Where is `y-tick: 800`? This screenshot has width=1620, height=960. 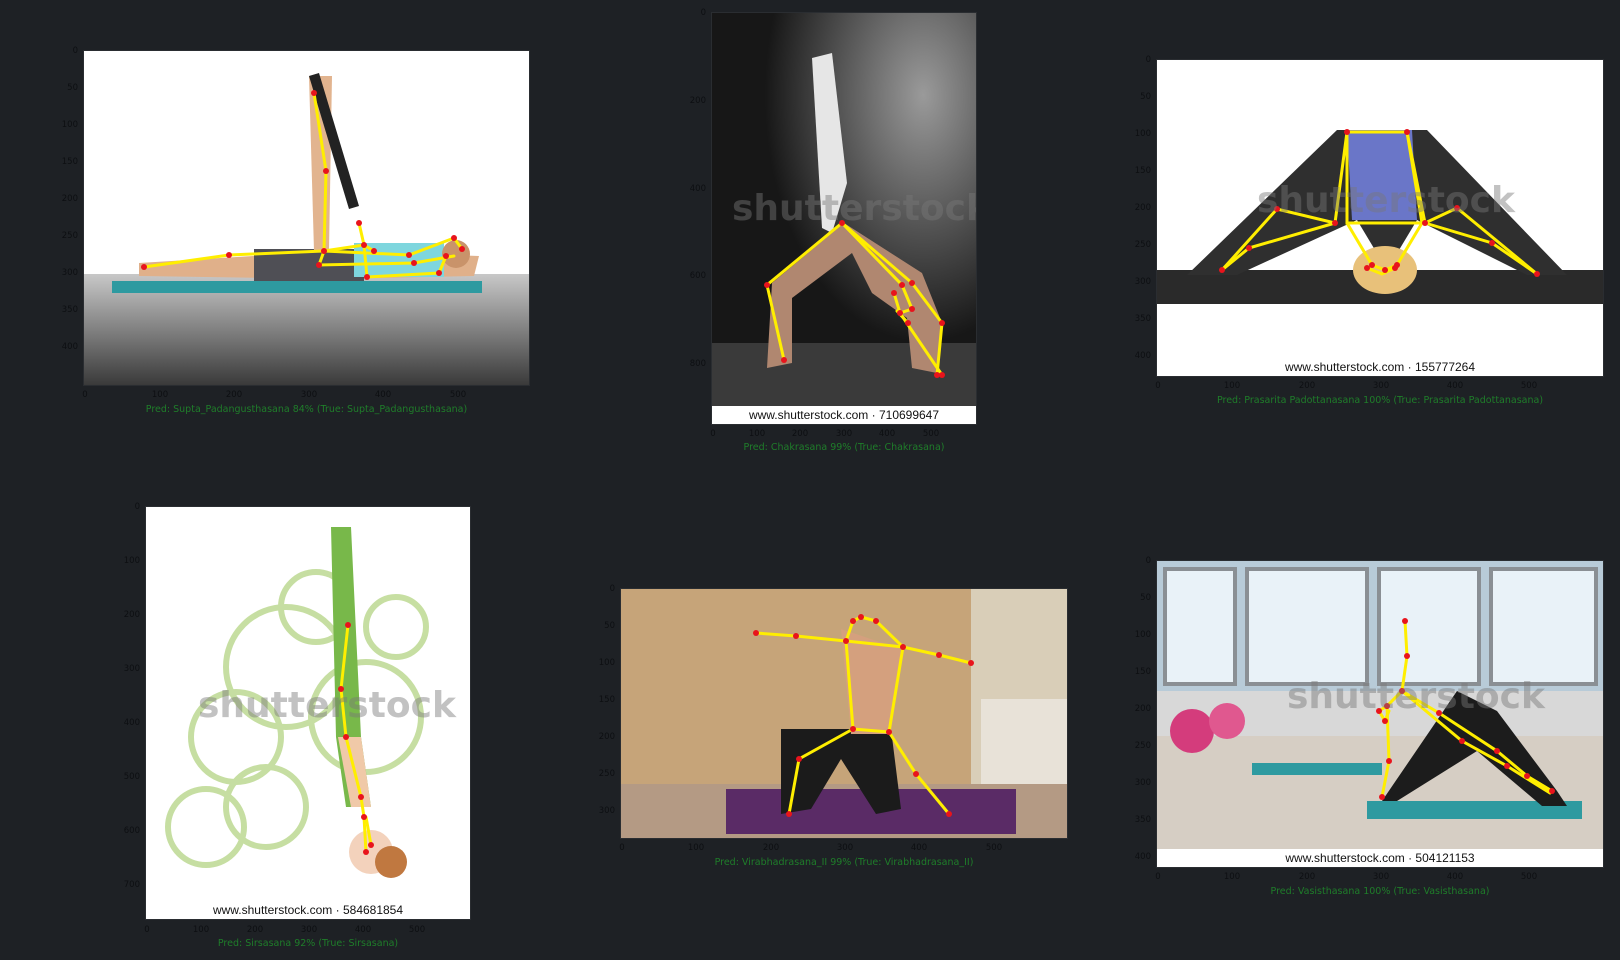
y-tick: 800 is located at coordinates (697, 364).